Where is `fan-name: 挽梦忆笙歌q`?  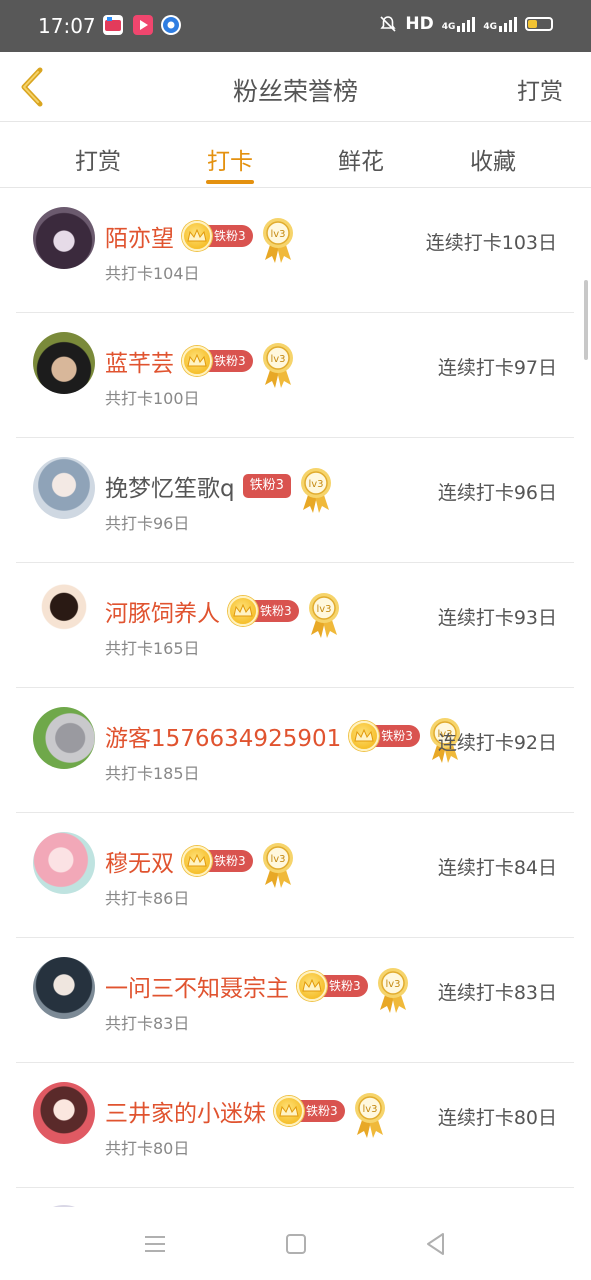
fan-name: 挽梦忆笙歌q is located at coordinates (170, 486).